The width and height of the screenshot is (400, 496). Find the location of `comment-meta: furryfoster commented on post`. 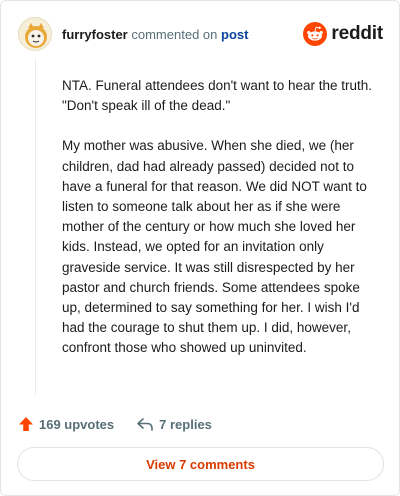

comment-meta: furryfoster commented on post is located at coordinates (155, 34).